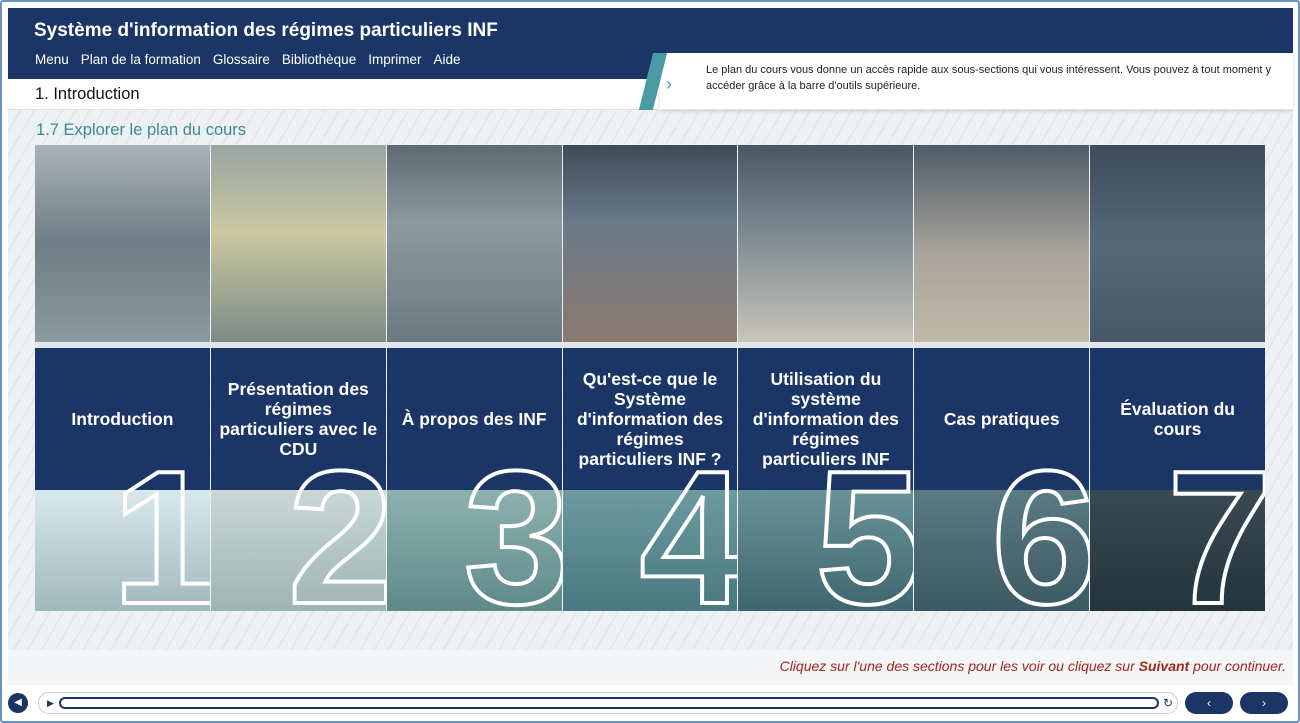  I want to click on section-card-7: Évaluation du cours 7, so click(1178, 378).